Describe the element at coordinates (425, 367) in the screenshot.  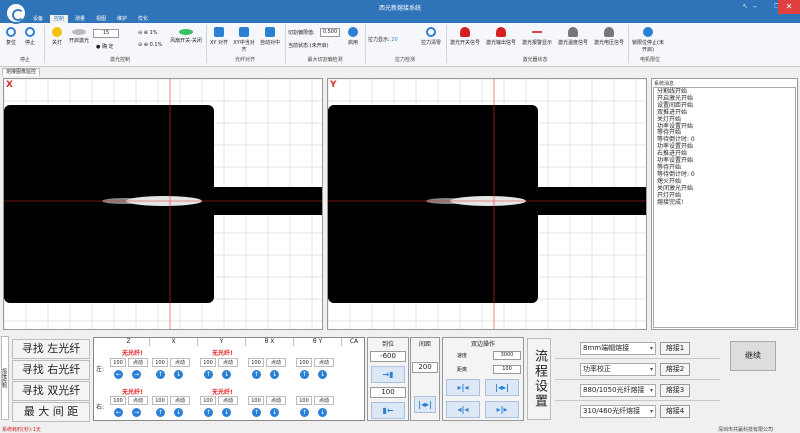
I see `gap-input: 200` at that location.